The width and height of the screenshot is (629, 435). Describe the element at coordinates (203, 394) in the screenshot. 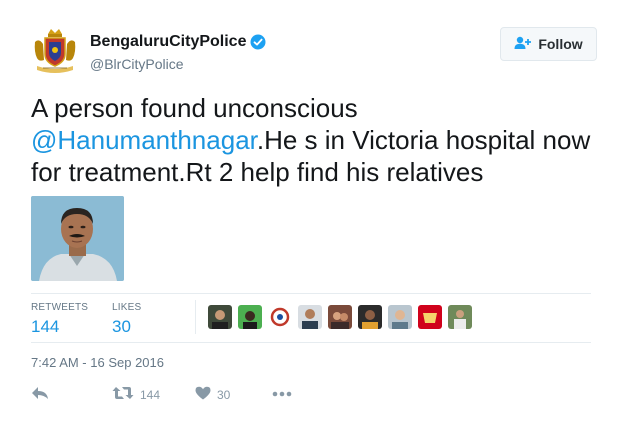

I see `heart-icon` at that location.